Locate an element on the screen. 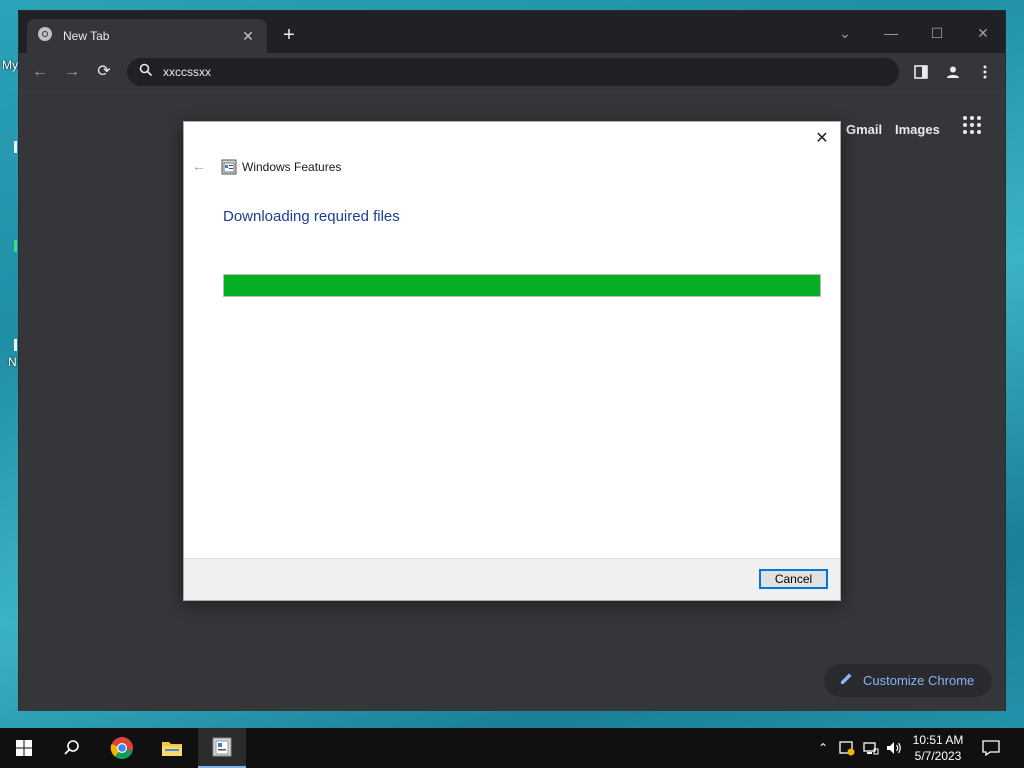  desktop-icon-label-n: N is located at coordinates (12, 362).